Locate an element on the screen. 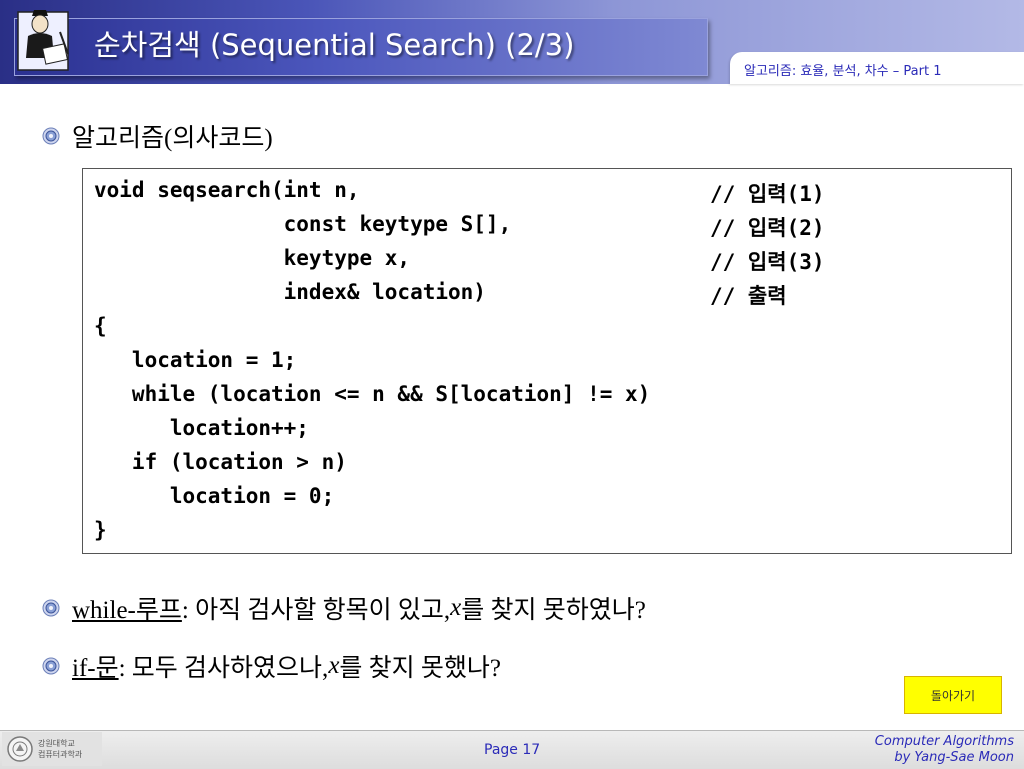 Image resolution: width=1024 pixels, height=769 pixels. code-comment: // 입력(1) is located at coordinates (767, 194).